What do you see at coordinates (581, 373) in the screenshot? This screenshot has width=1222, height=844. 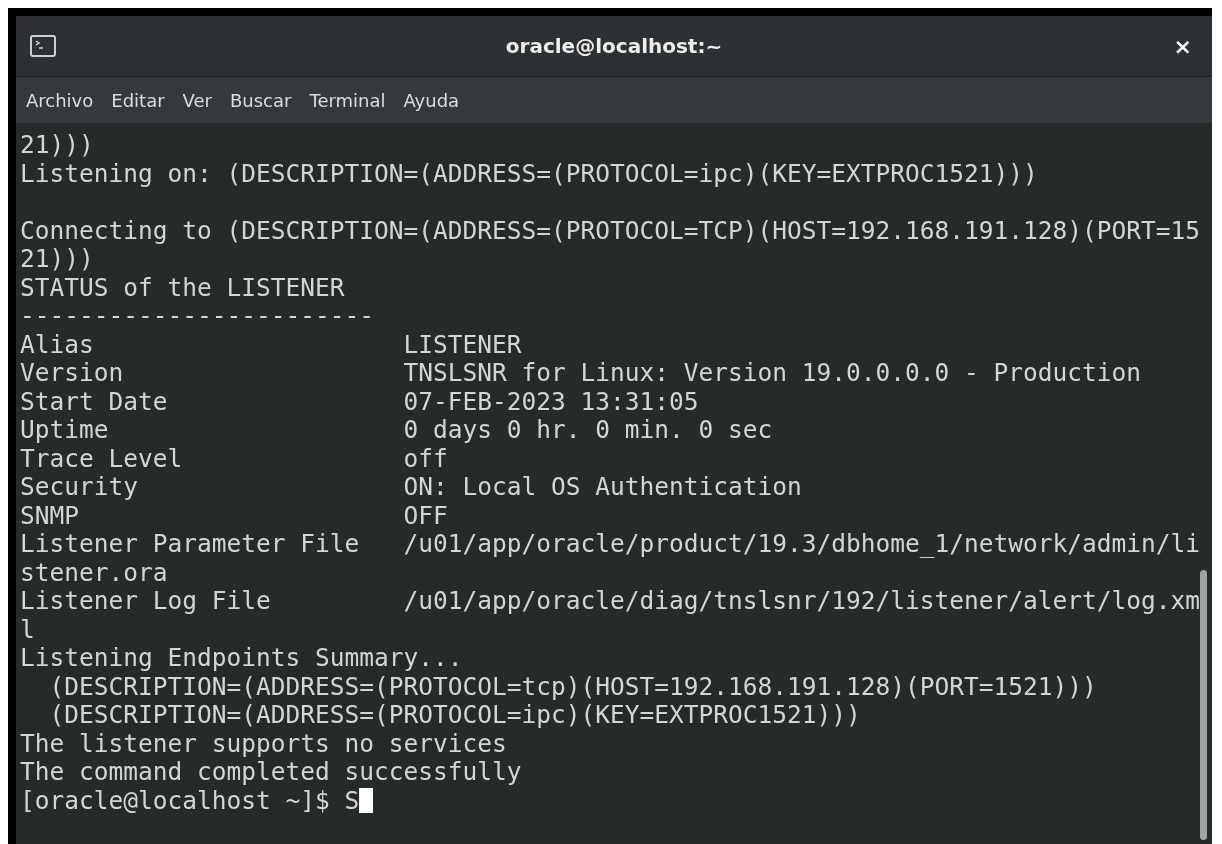 I see `terminal-line: Version TNSLSNR for Linux: Version 19.0.0.0.0 - Production` at bounding box center [581, 373].